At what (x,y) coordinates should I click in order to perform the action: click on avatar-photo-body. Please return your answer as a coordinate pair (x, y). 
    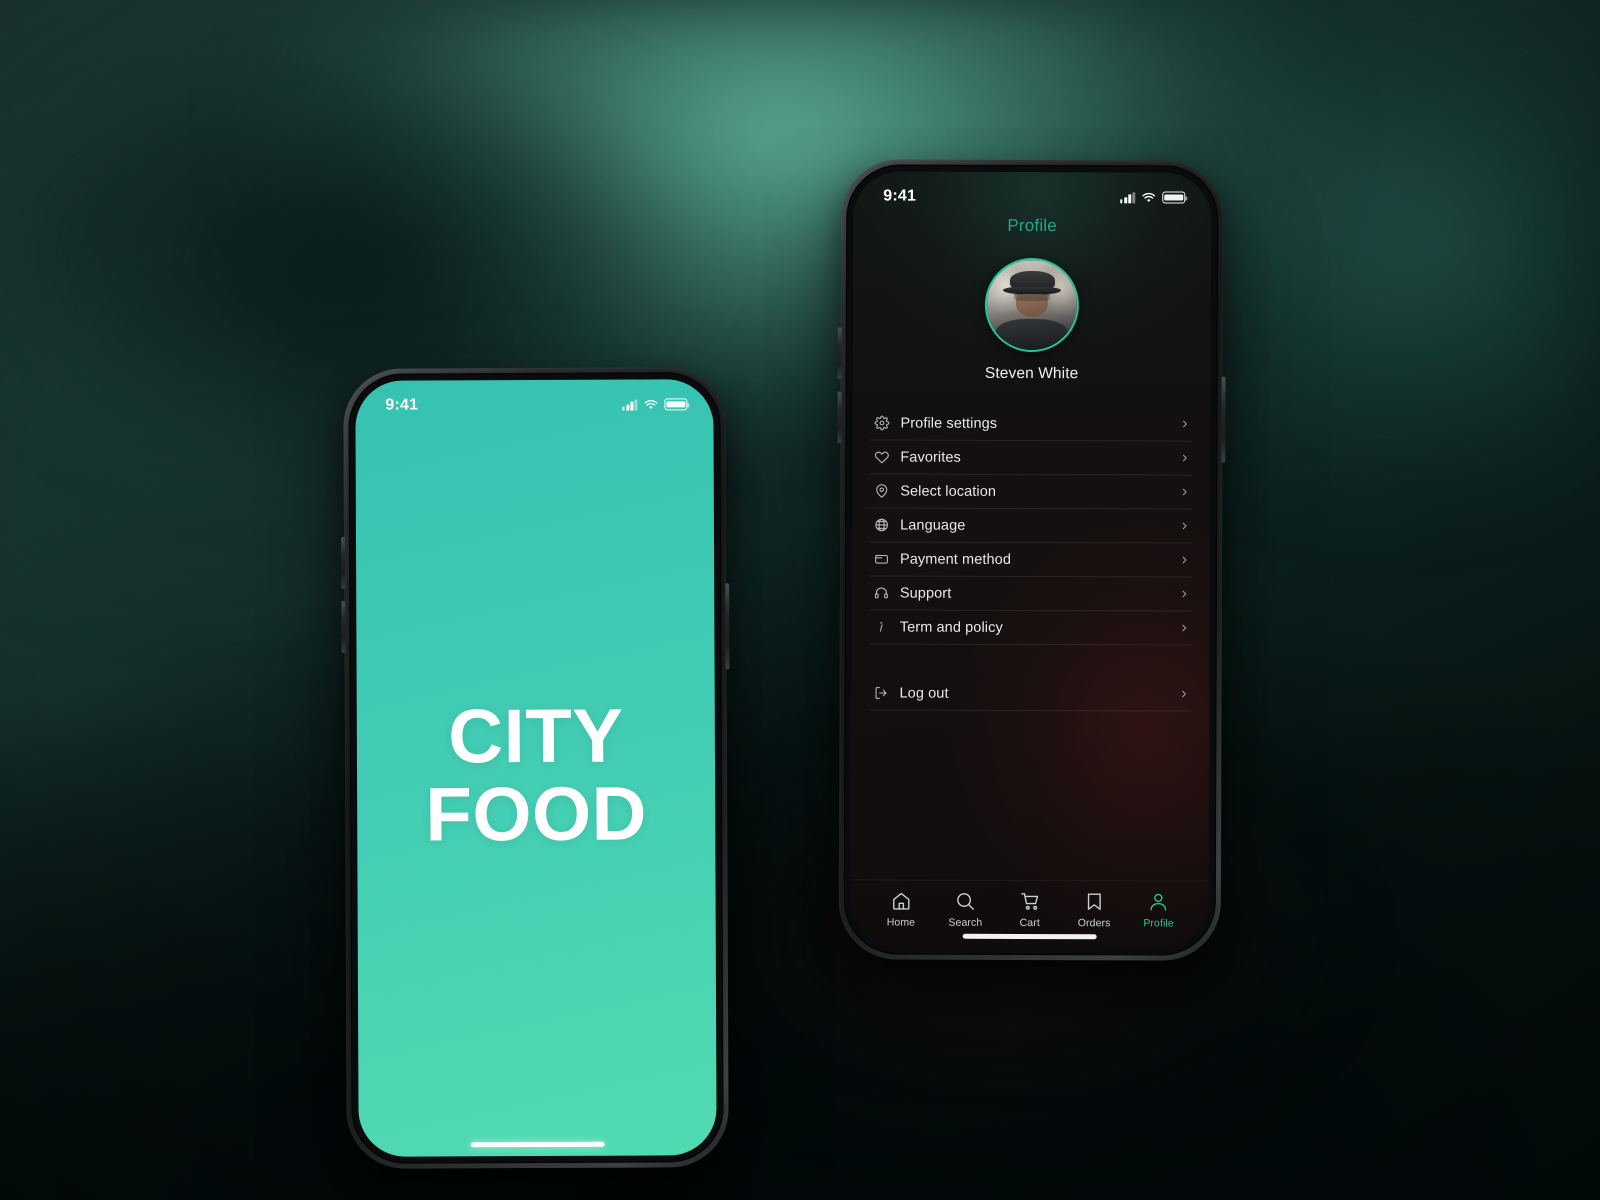
    Looking at the image, I should click on (1031, 335).